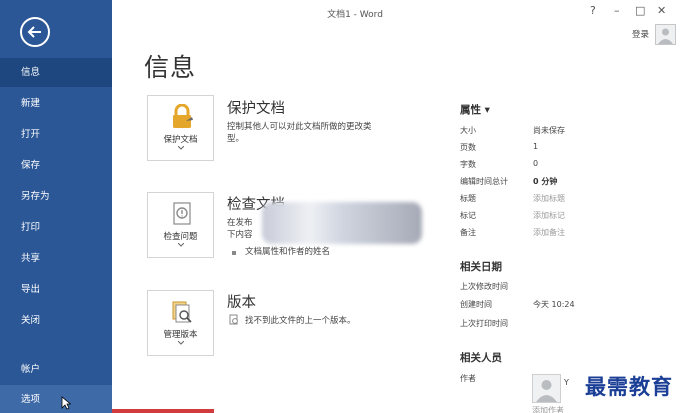 Image resolution: width=692 pixels, height=413 pixels. Describe the element at coordinates (549, 130) in the screenshot. I see `prop-value-size: 尚未保存` at that location.